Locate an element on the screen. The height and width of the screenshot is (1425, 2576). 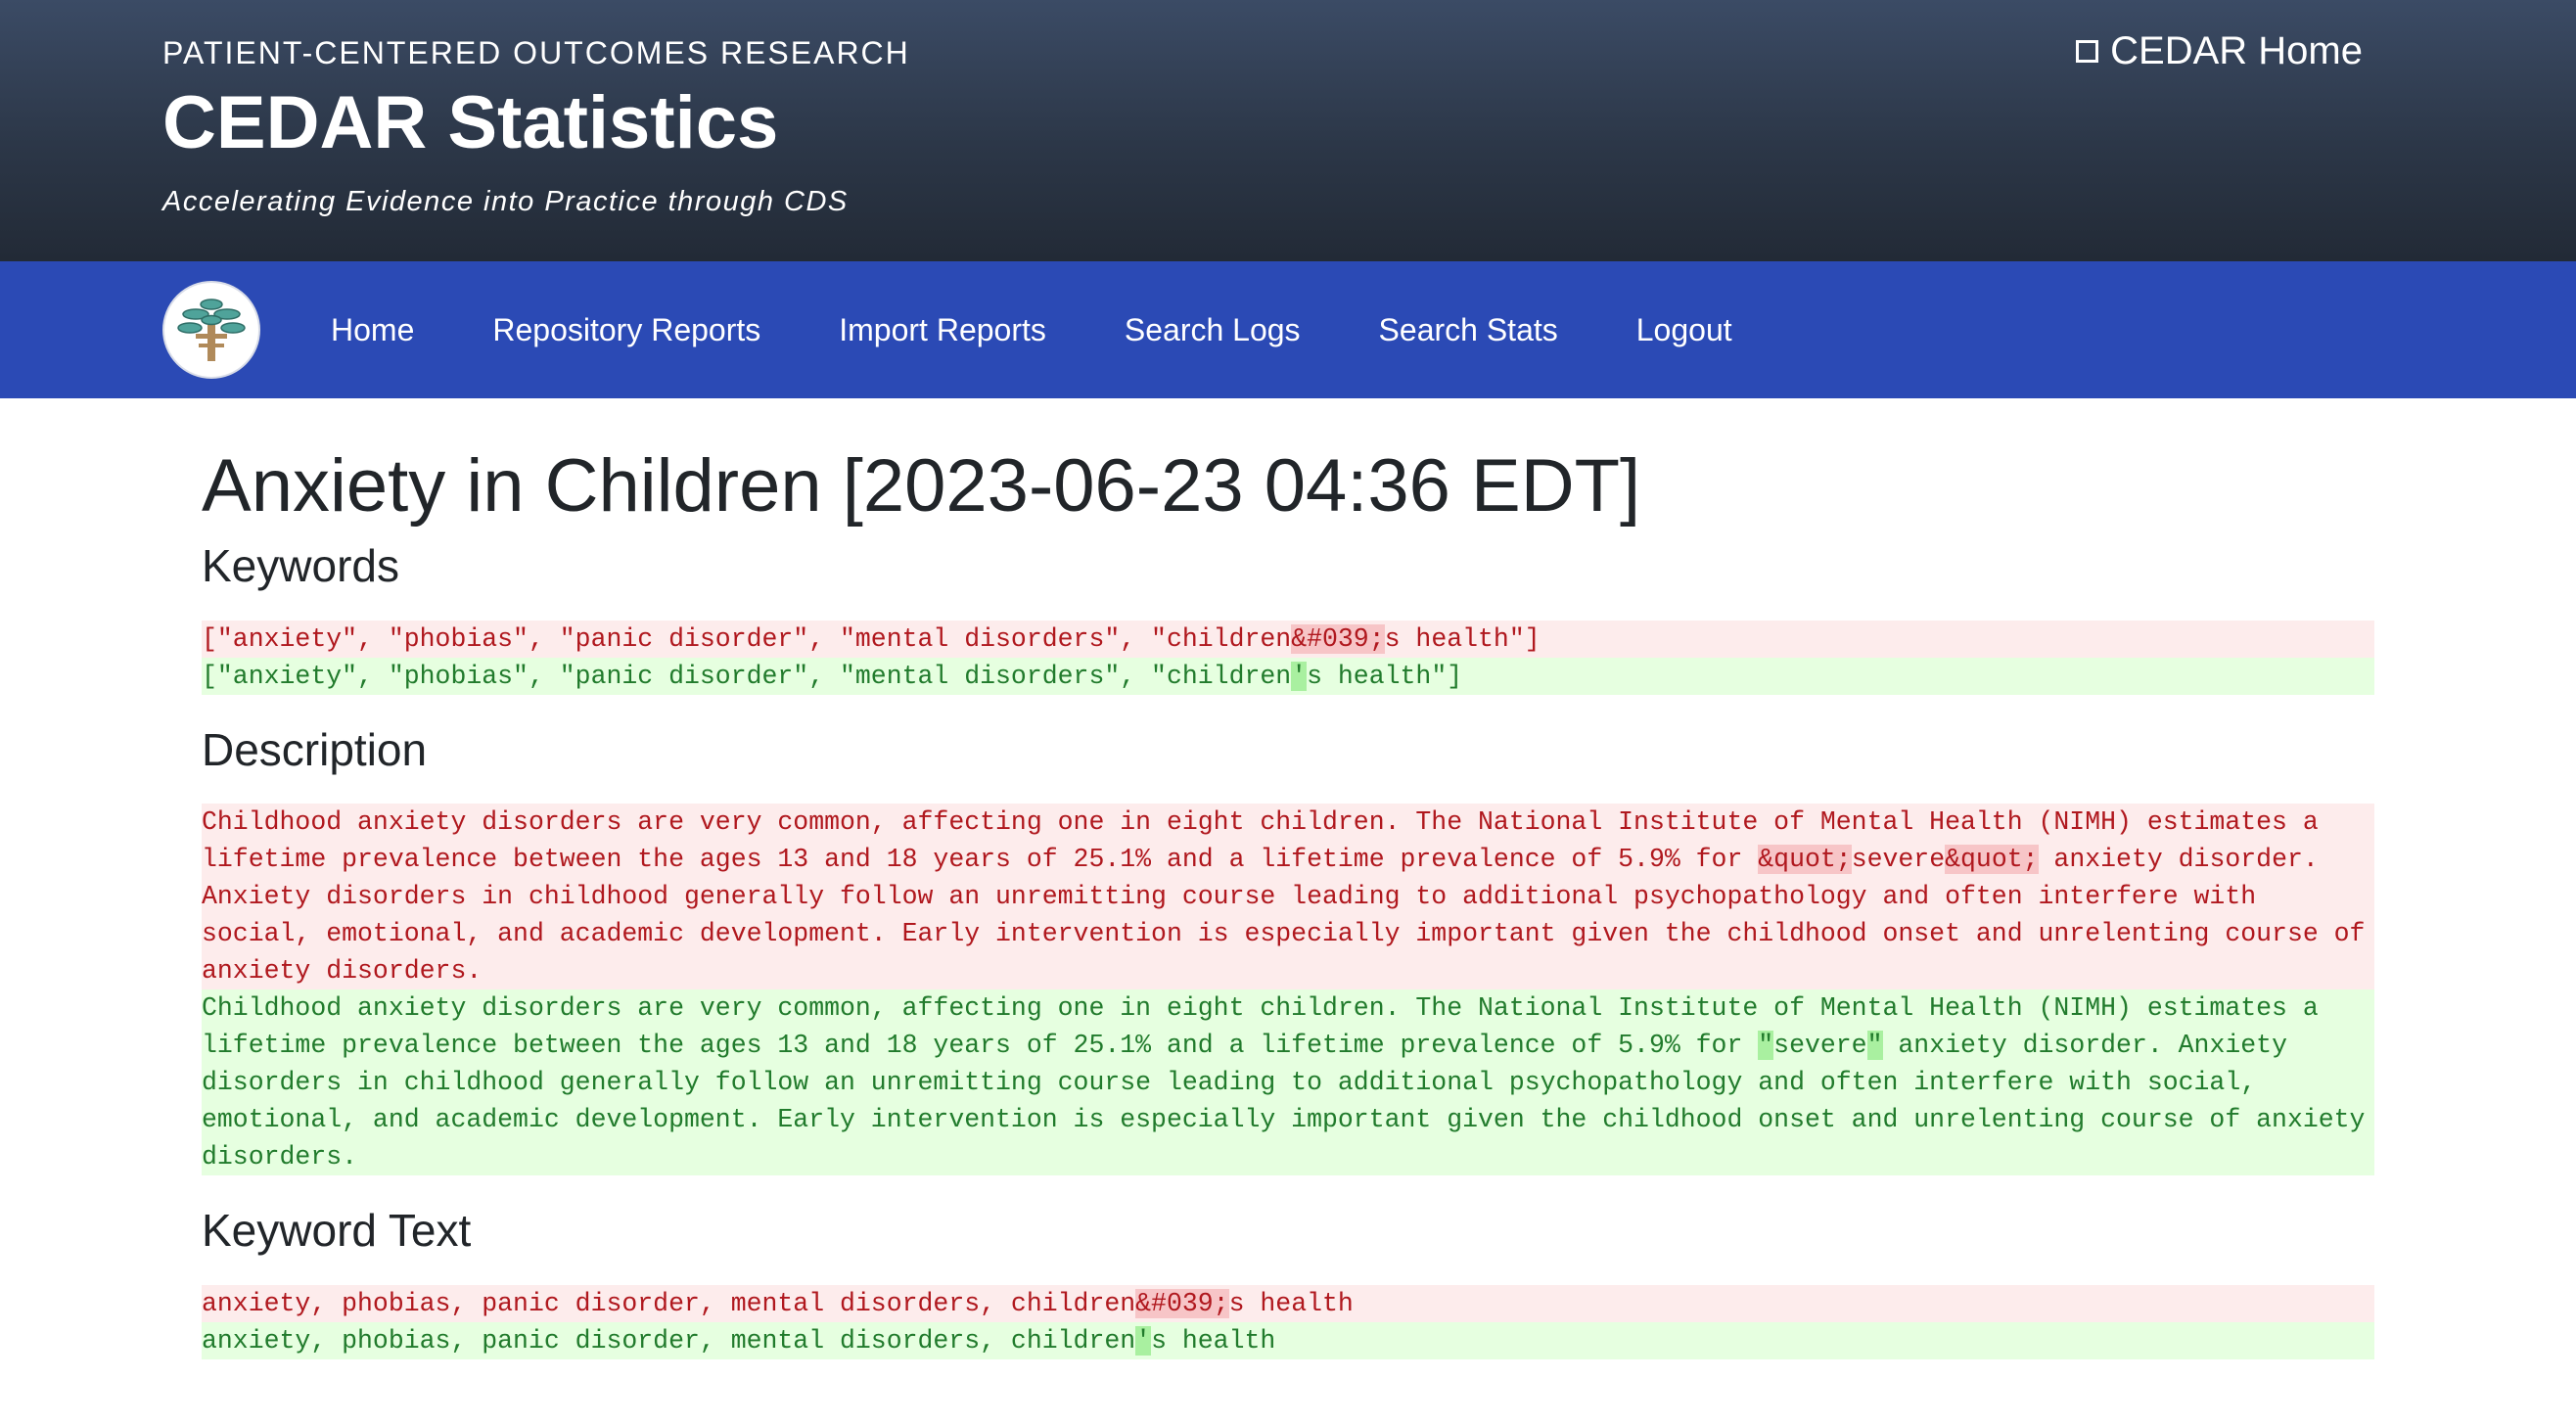
nav-home: Home is located at coordinates (372, 330).